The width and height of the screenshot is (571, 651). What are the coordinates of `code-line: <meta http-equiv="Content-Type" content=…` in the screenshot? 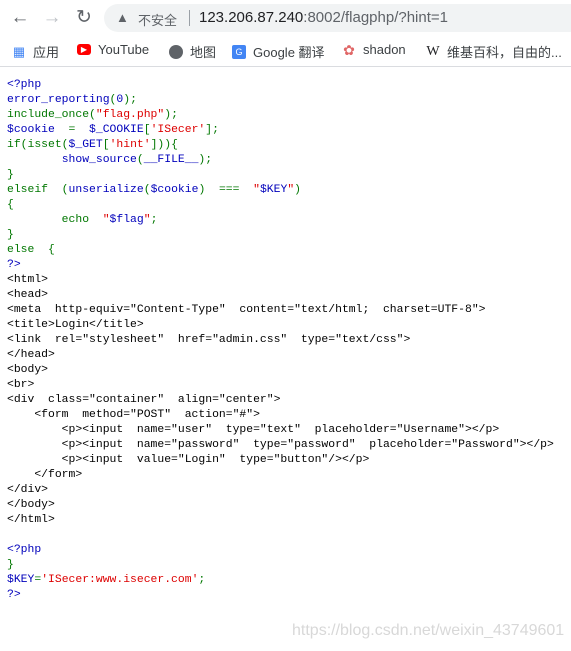 It's located at (280, 310).